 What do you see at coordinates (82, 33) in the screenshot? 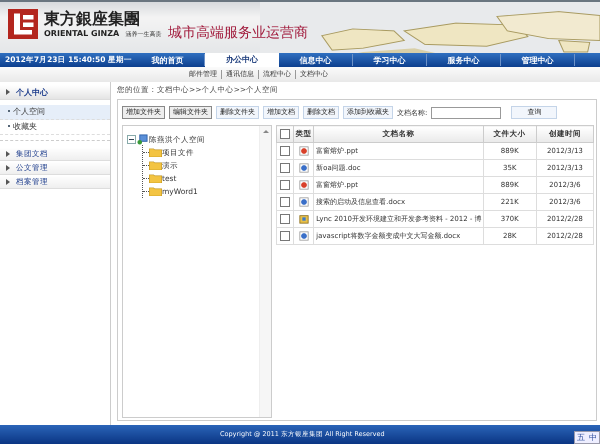
I see `logo-subtitle: ORIENTAL GINZA` at bounding box center [82, 33].